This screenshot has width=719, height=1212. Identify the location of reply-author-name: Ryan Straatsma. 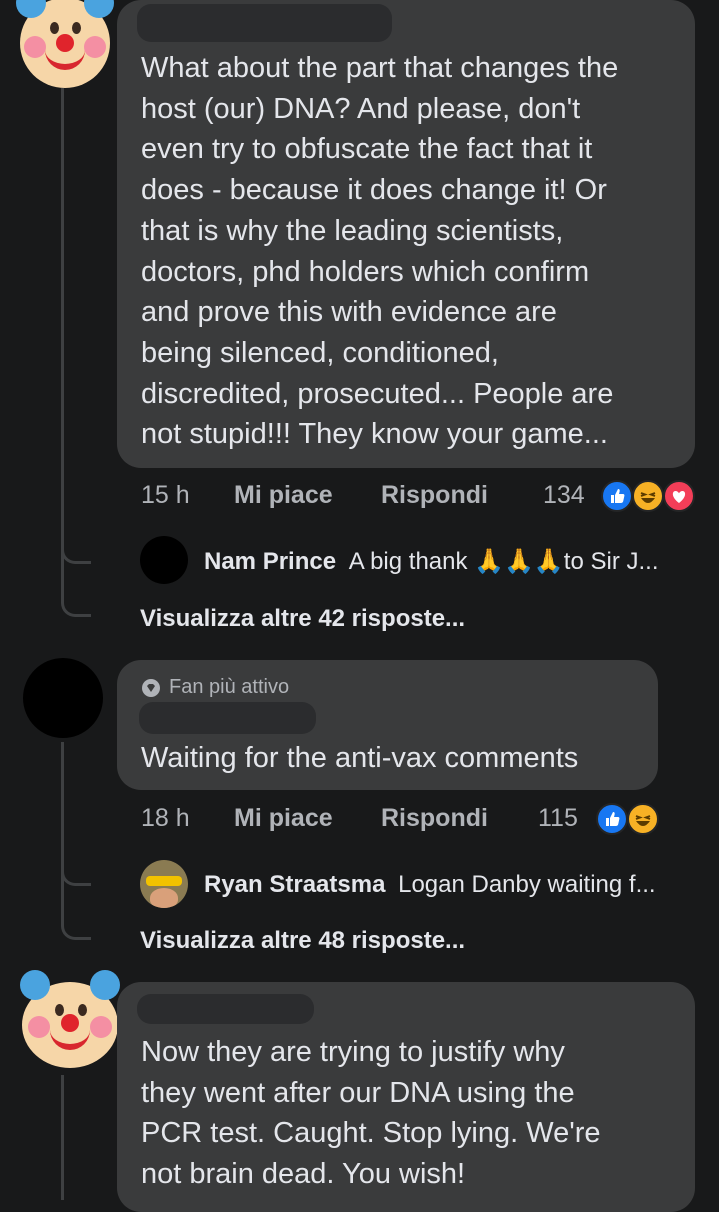
(294, 884).